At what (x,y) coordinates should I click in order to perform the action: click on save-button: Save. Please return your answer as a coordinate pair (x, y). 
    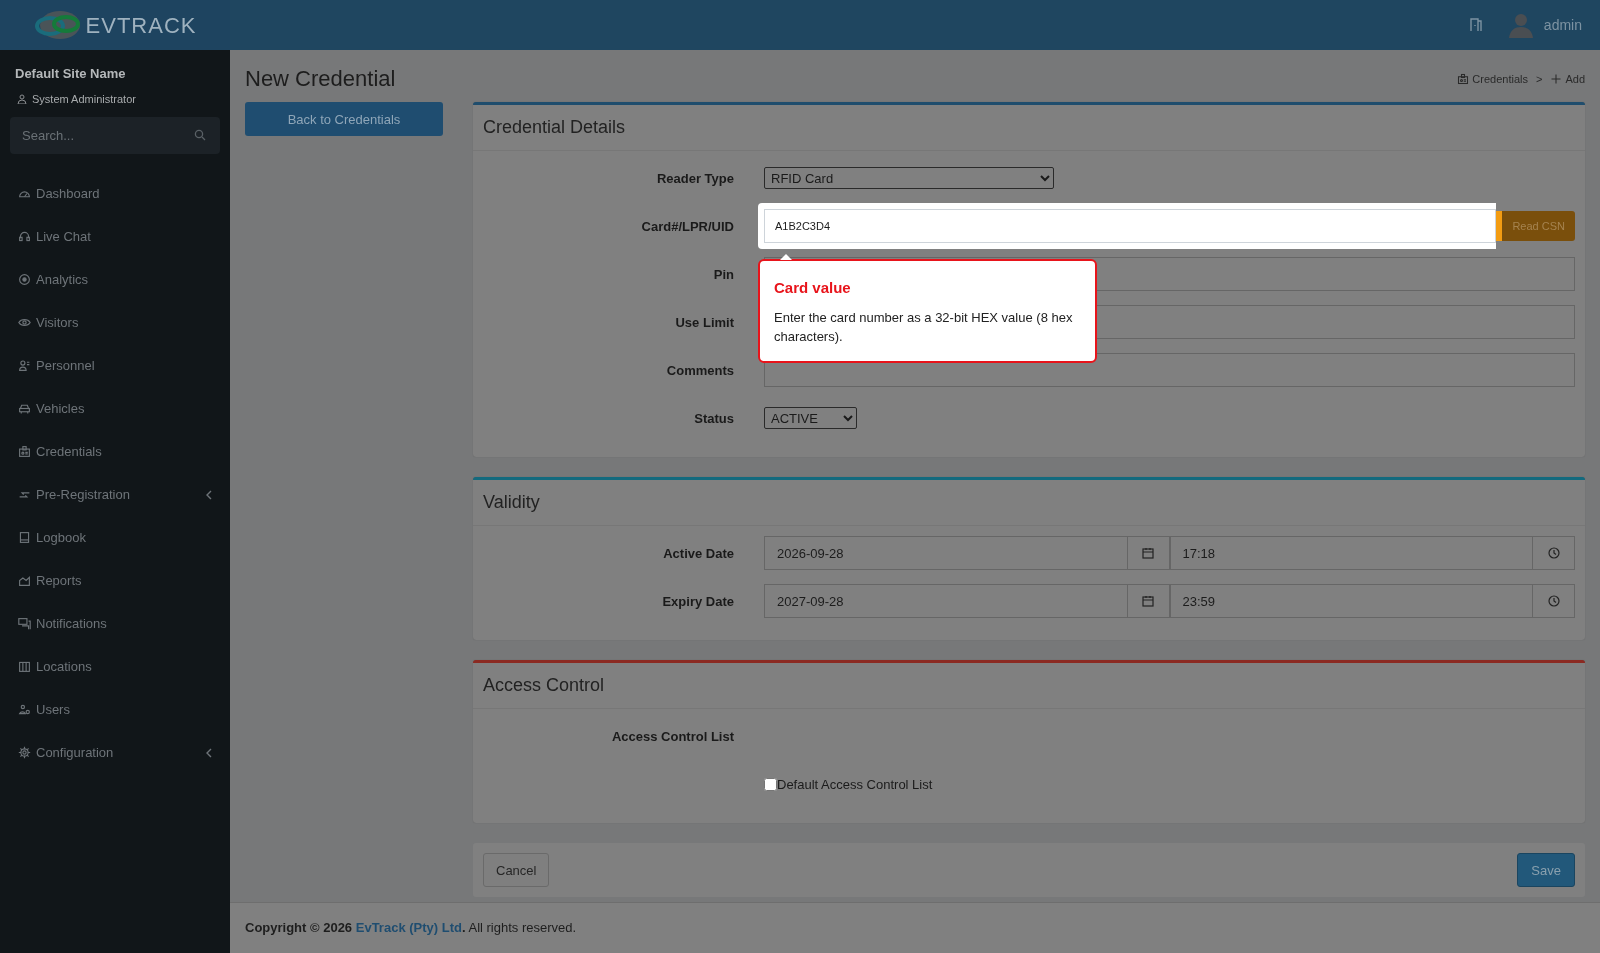
    Looking at the image, I should click on (1546, 870).